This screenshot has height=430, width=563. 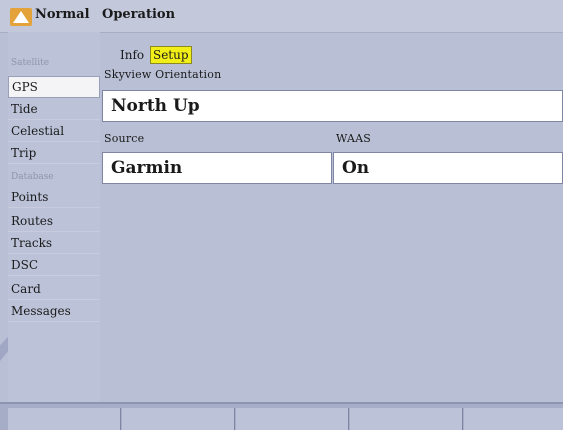 What do you see at coordinates (448, 168) in the screenshot?
I see `waas-field: On` at bounding box center [448, 168].